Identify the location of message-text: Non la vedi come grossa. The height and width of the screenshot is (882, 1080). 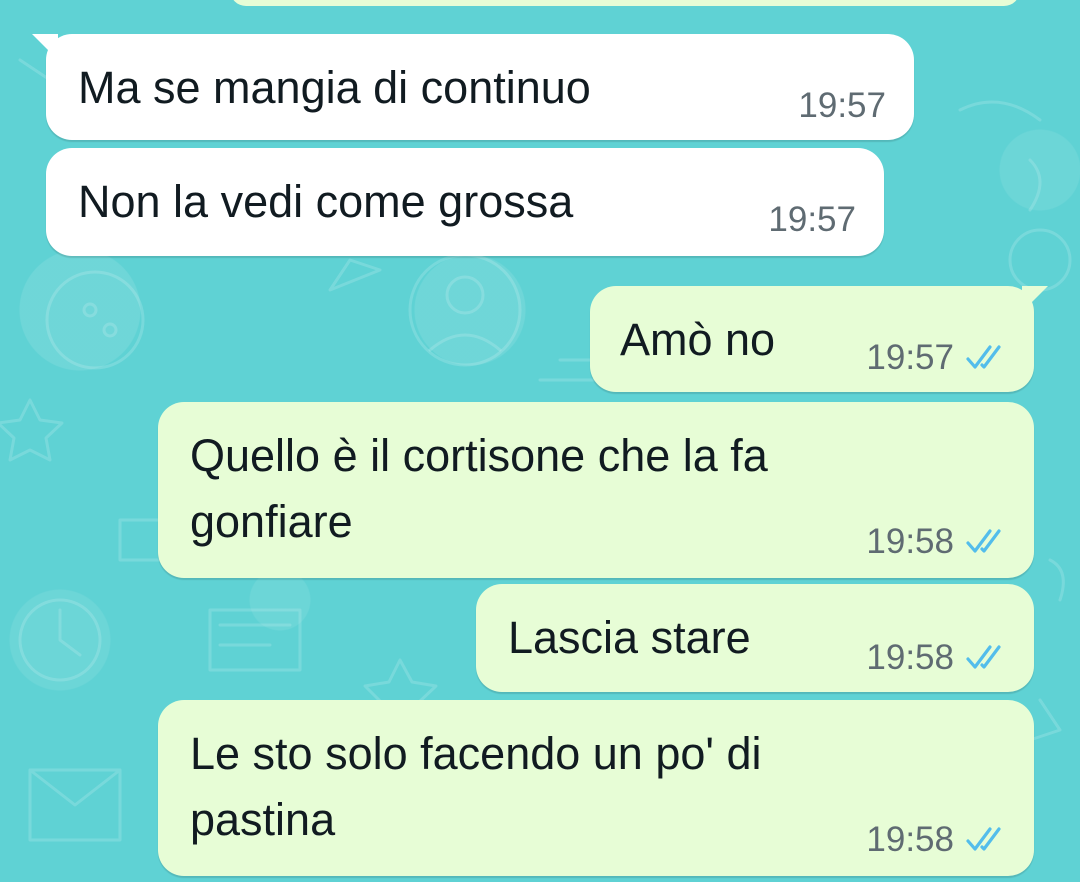
(326, 201).